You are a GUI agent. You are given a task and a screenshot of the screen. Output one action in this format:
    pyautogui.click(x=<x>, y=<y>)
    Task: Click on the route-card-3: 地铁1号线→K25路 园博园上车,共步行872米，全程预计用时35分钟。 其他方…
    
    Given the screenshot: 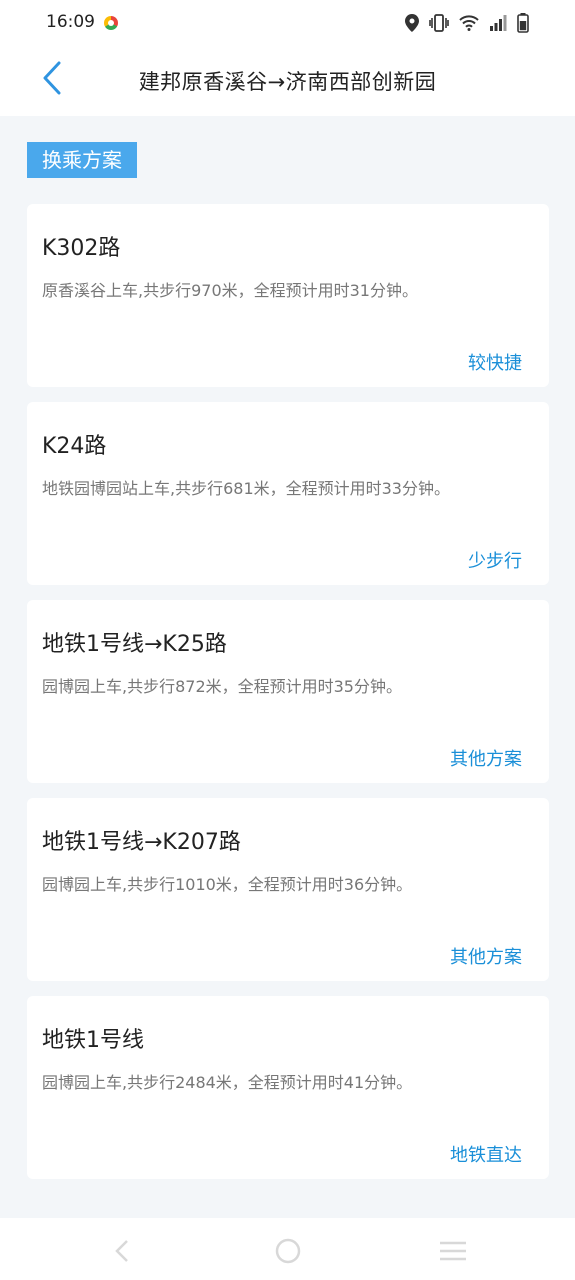 What is the action you would take?
    pyautogui.click(x=288, y=691)
    